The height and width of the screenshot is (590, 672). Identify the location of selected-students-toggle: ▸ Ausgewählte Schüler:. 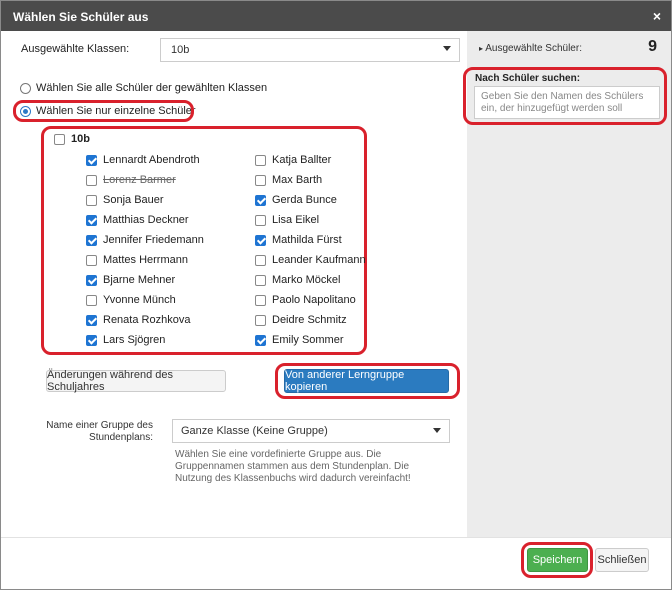
(530, 48).